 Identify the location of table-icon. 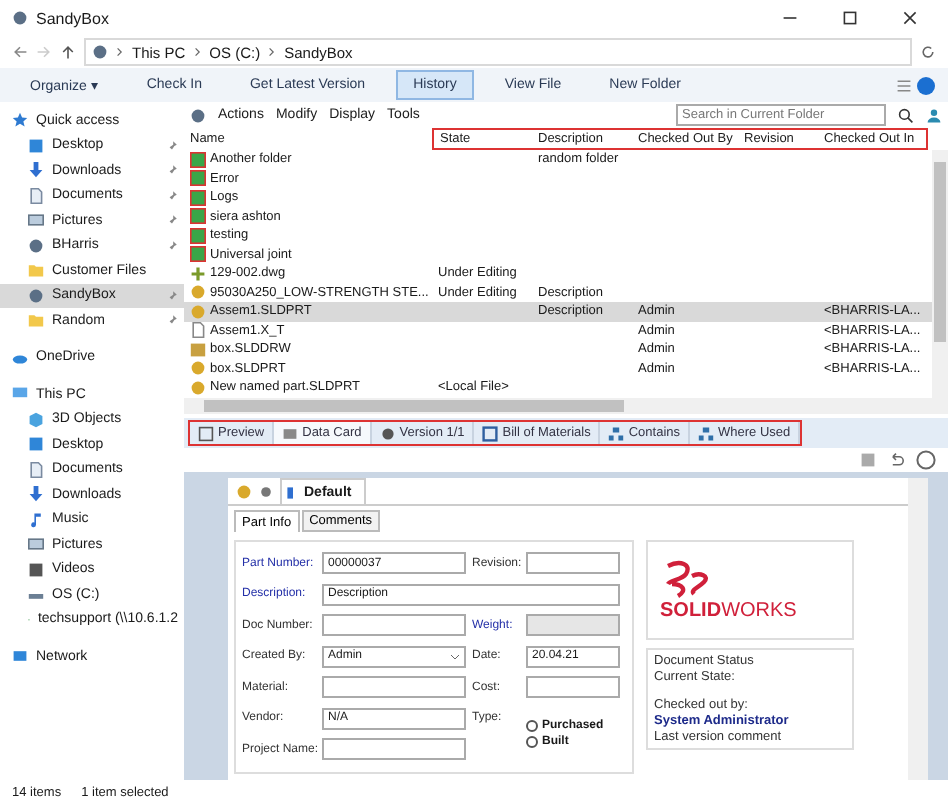
(490, 433).